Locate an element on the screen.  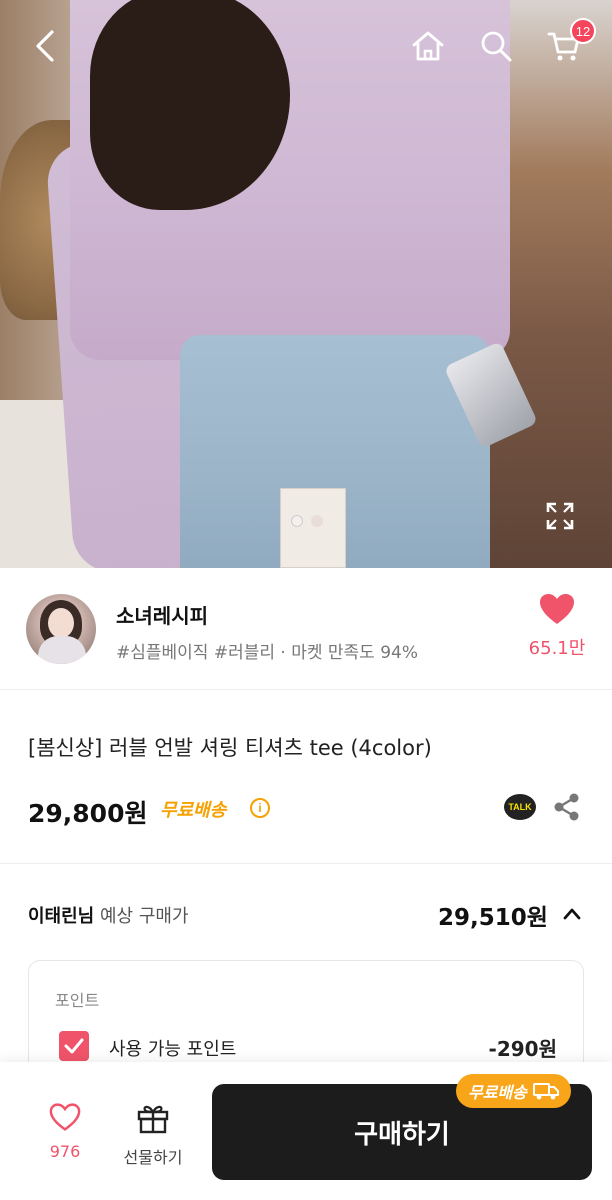
heart-filled-icon is located at coordinates (557, 609).